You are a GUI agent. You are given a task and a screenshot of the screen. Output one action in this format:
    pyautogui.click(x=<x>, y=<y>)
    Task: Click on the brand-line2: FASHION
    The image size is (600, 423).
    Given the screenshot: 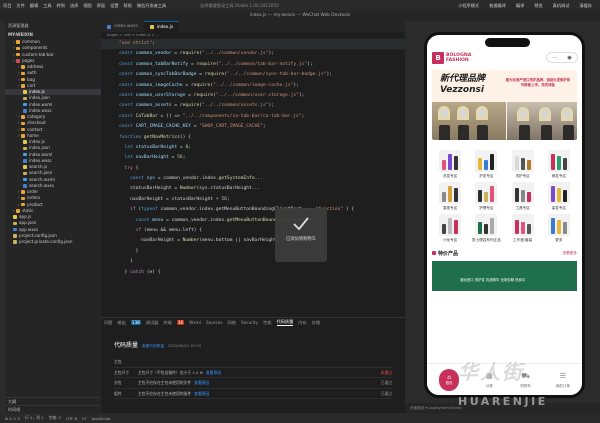 What is the action you would take?
    pyautogui.click(x=457, y=60)
    